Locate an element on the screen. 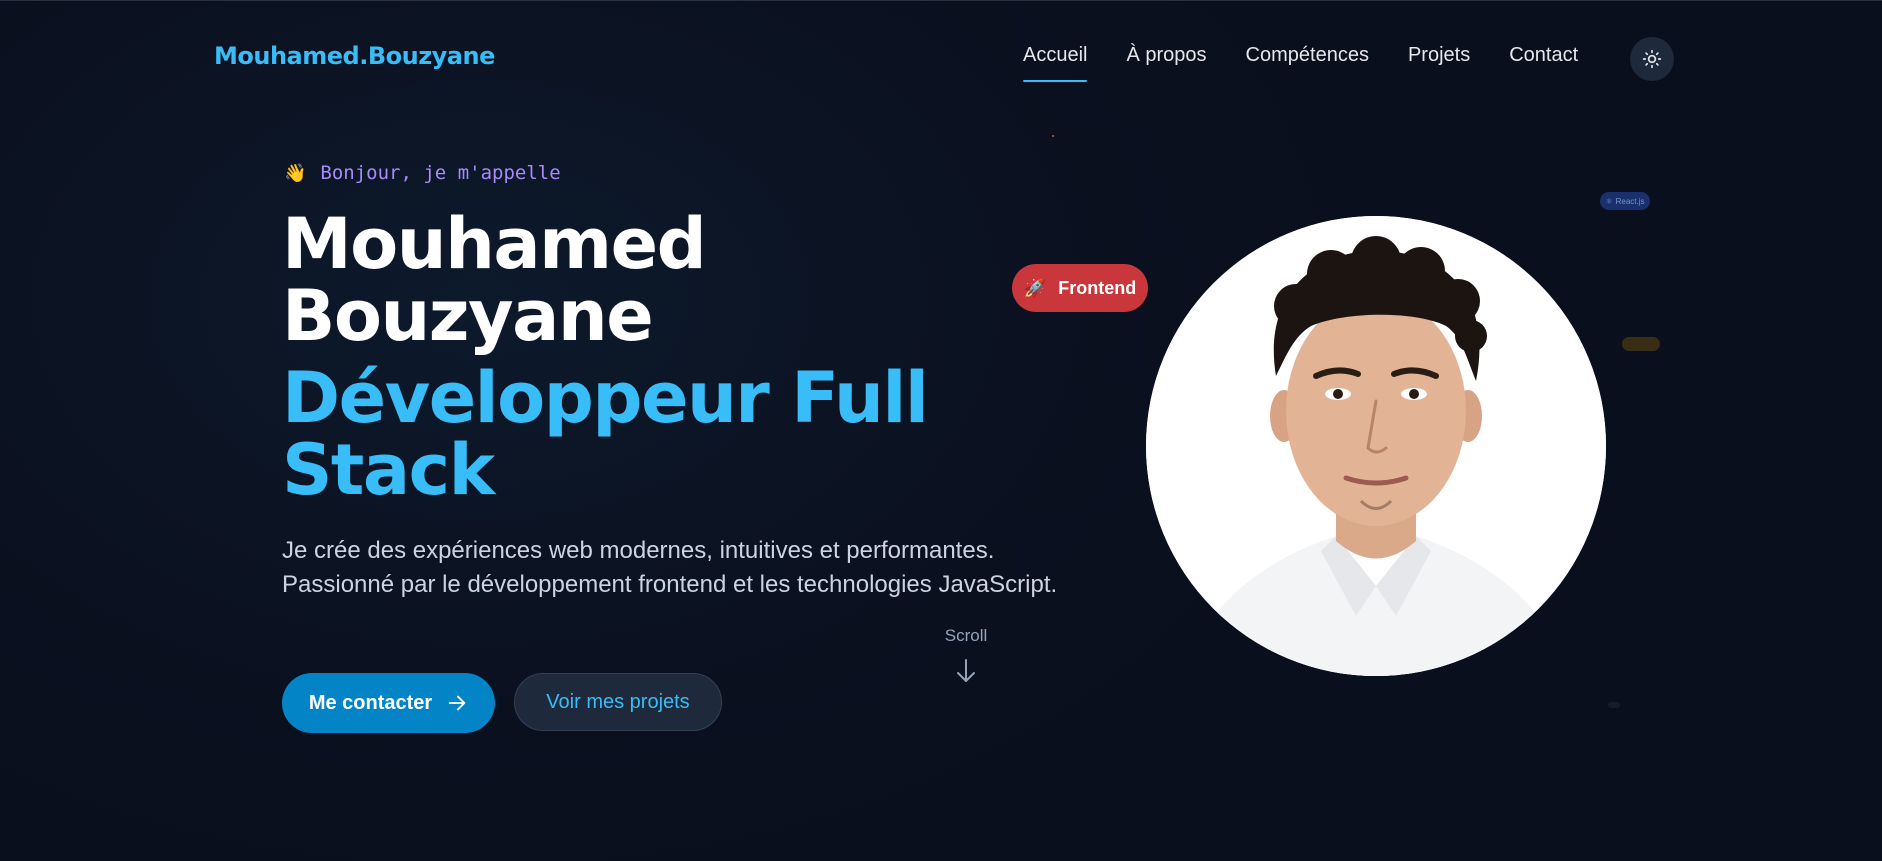 The height and width of the screenshot is (861, 1882). portrait-image is located at coordinates (1376, 446).